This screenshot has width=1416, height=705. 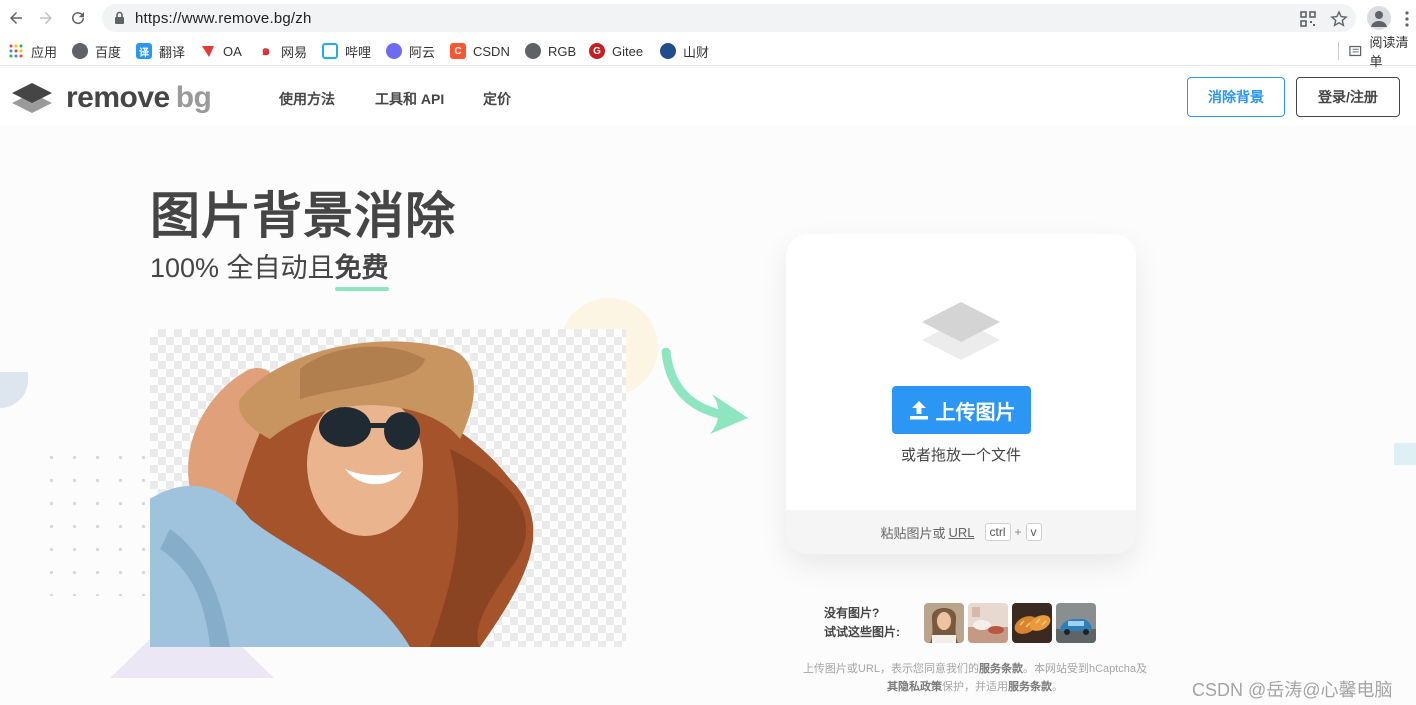 What do you see at coordinates (704, 391) in the screenshot?
I see `curved-arrow-icon` at bounding box center [704, 391].